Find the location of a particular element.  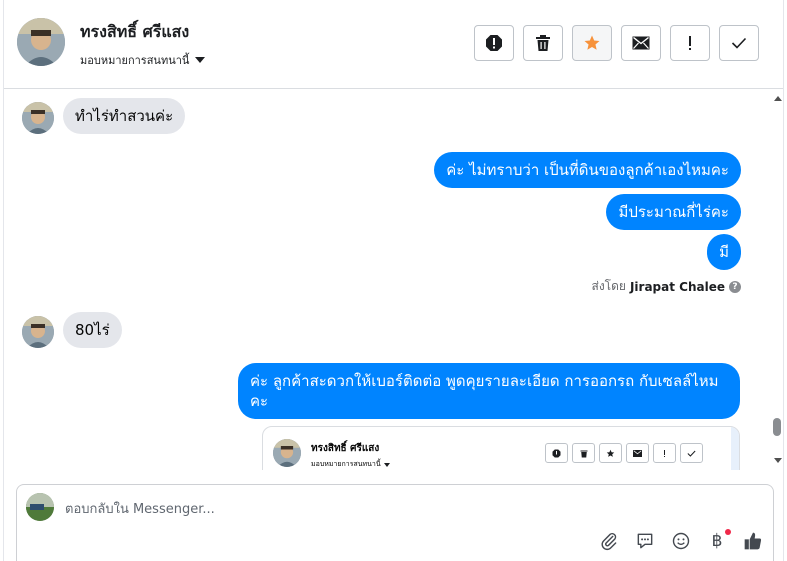

baht-icon: ฿ is located at coordinates (719, 540).